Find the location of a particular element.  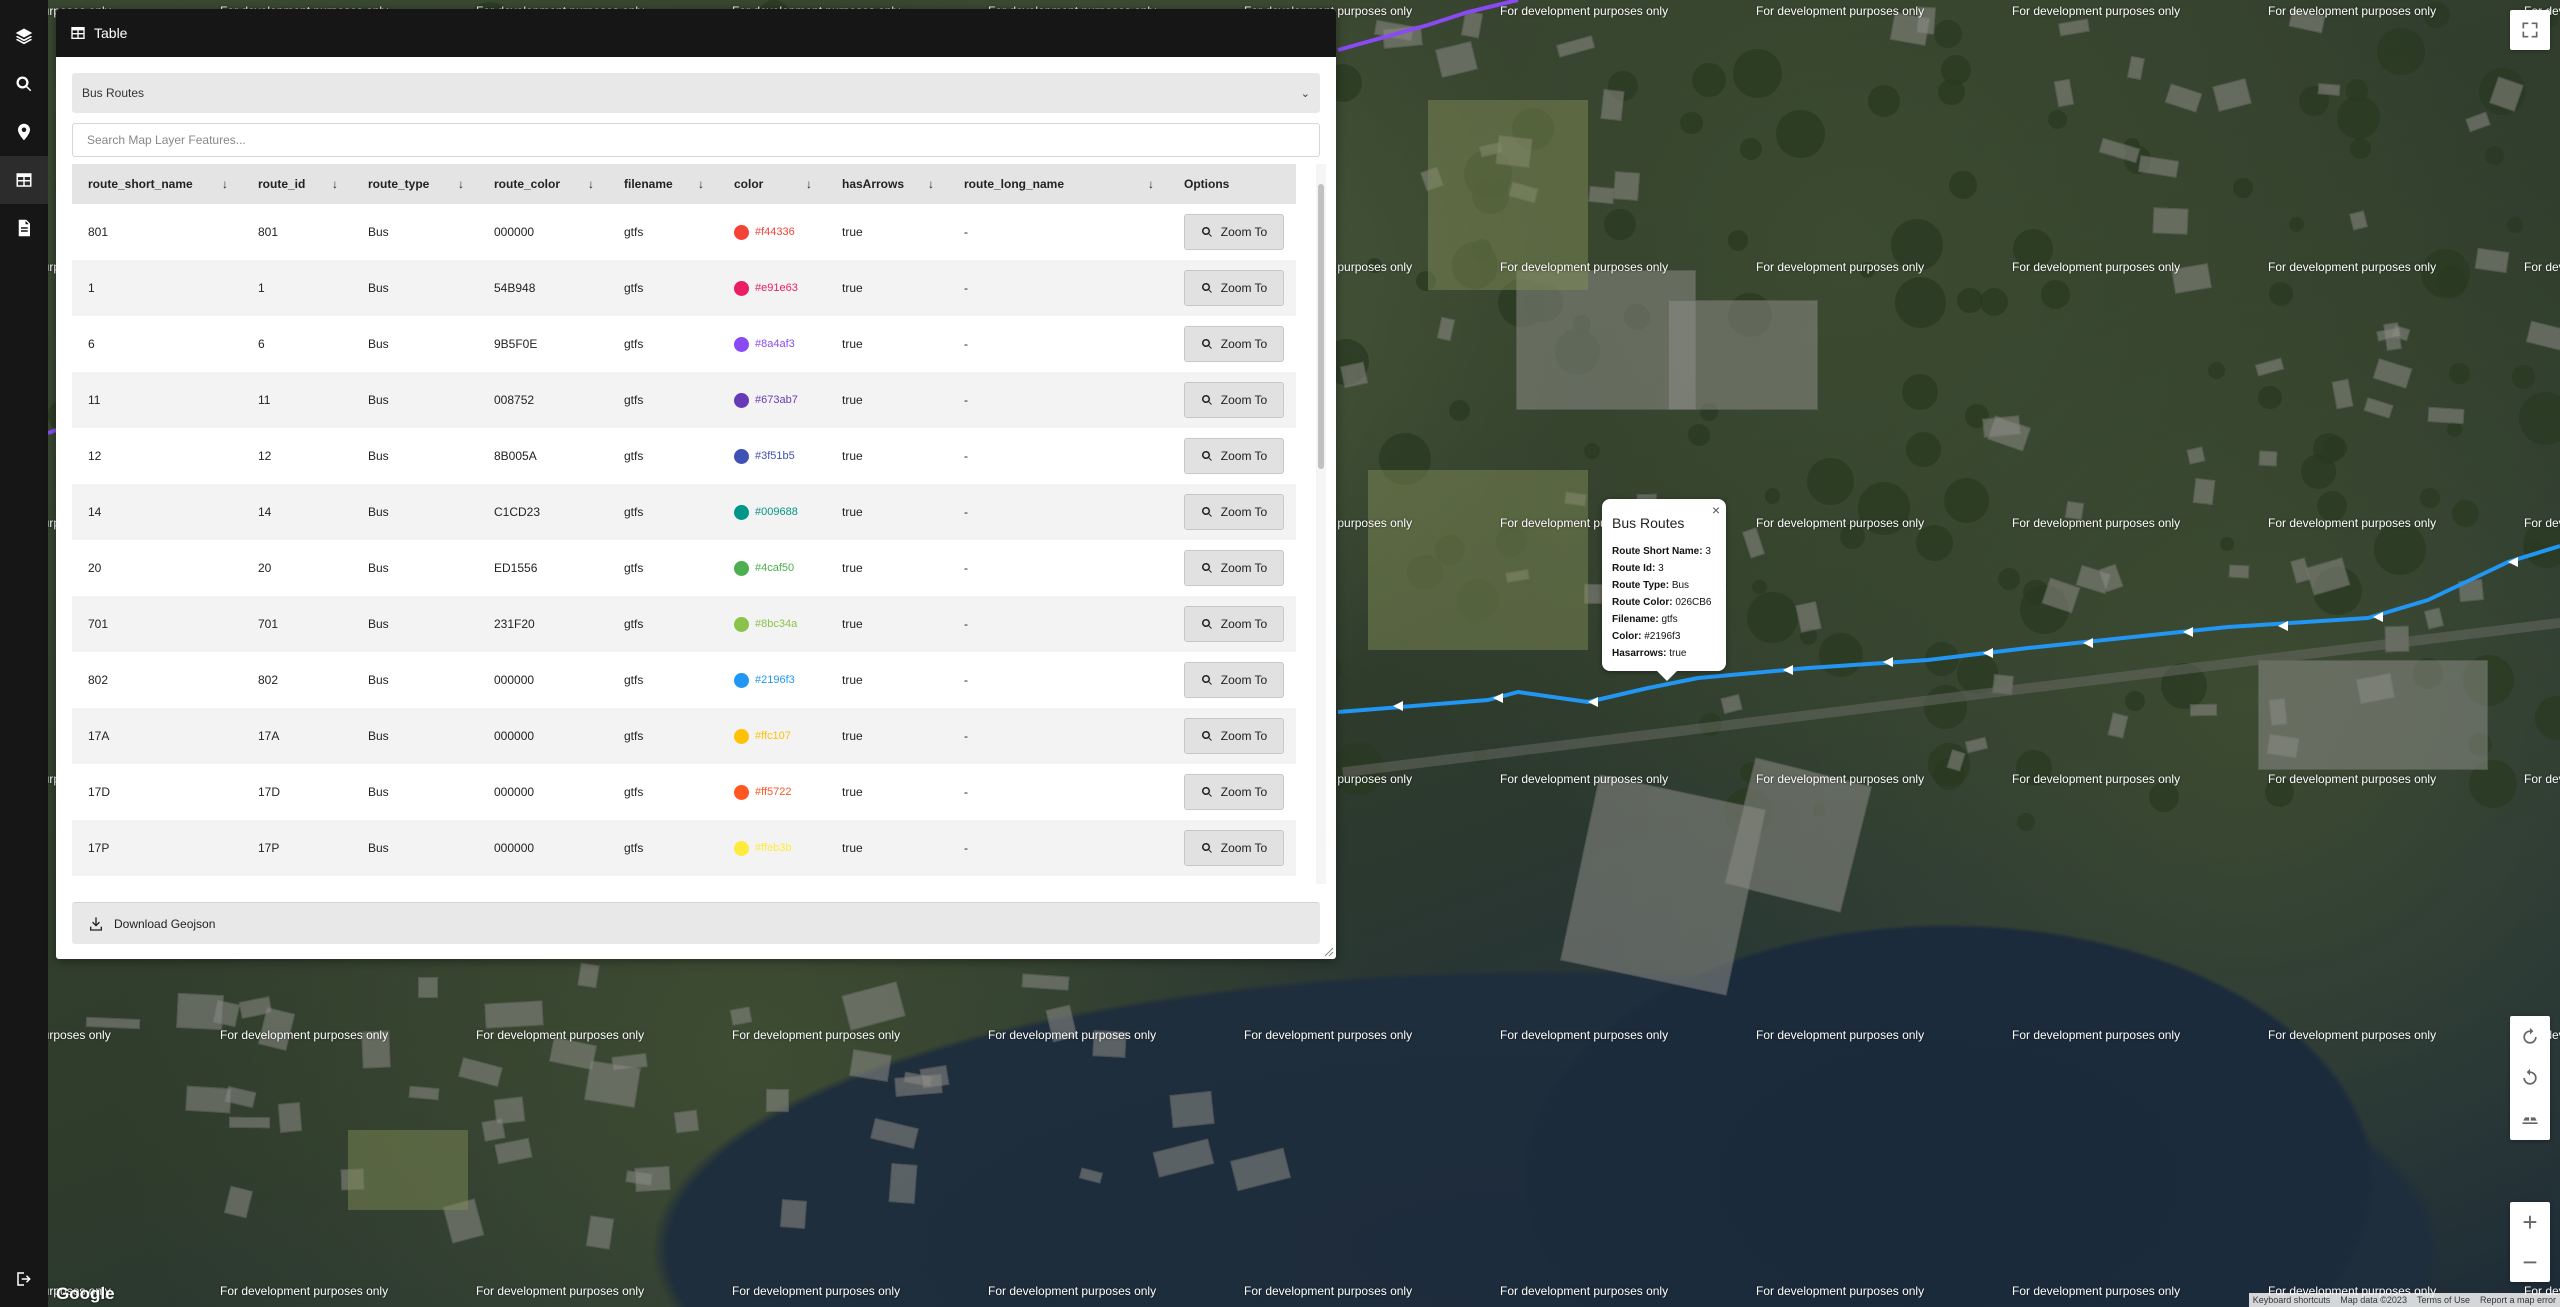

column-header-route-color: route_color ↓ is located at coordinates (543, 184).